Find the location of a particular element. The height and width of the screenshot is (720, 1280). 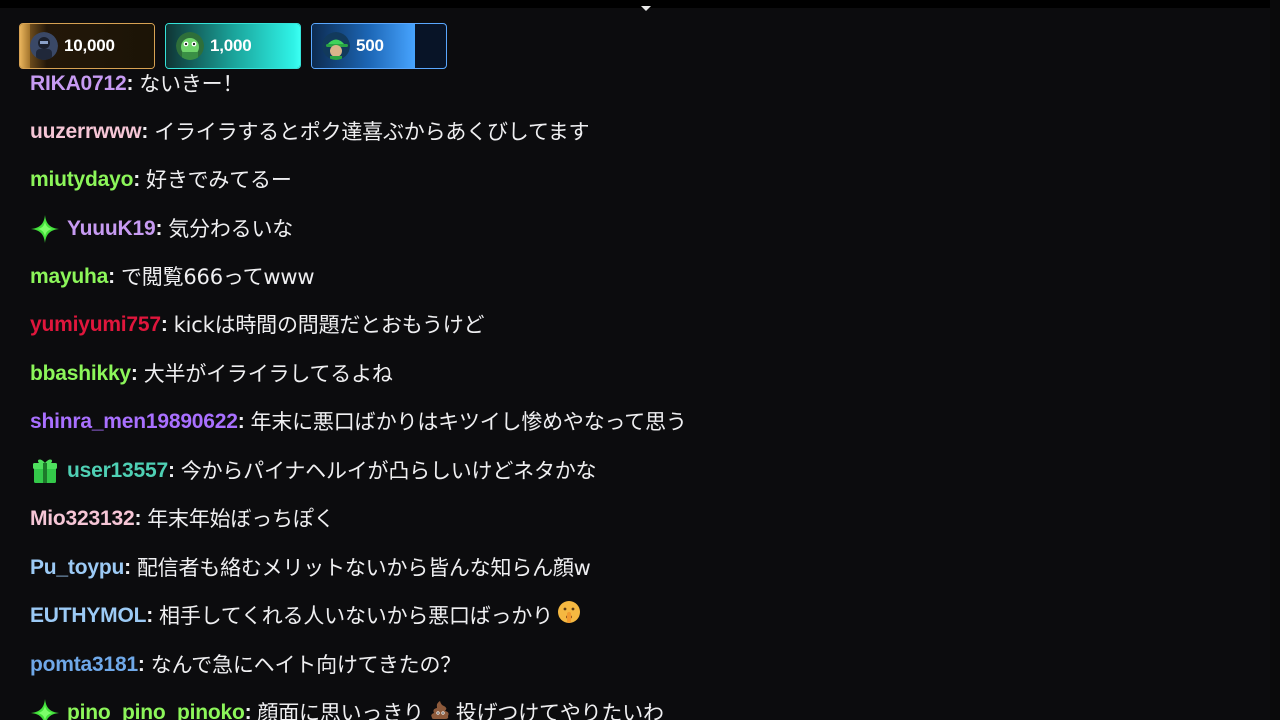

chat-message: shinra_men19890622: 年末に悪口ばかりはキツイし惨めやなって思う is located at coordinates (358, 422).